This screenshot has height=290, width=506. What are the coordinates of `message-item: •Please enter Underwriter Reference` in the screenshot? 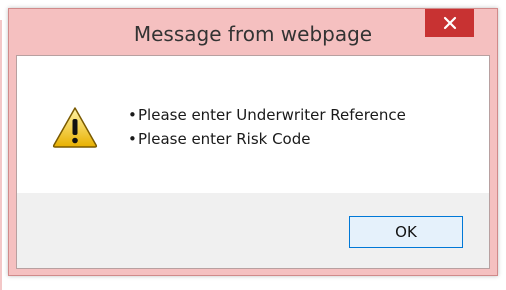 It's located at (267, 115).